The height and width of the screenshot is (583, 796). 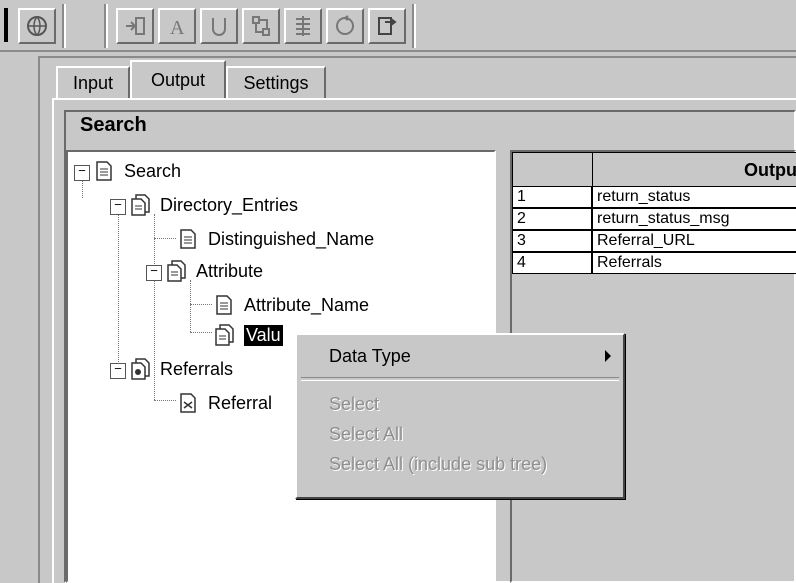 What do you see at coordinates (197, 368) in the screenshot?
I see `tree-node-label: Referrals` at bounding box center [197, 368].